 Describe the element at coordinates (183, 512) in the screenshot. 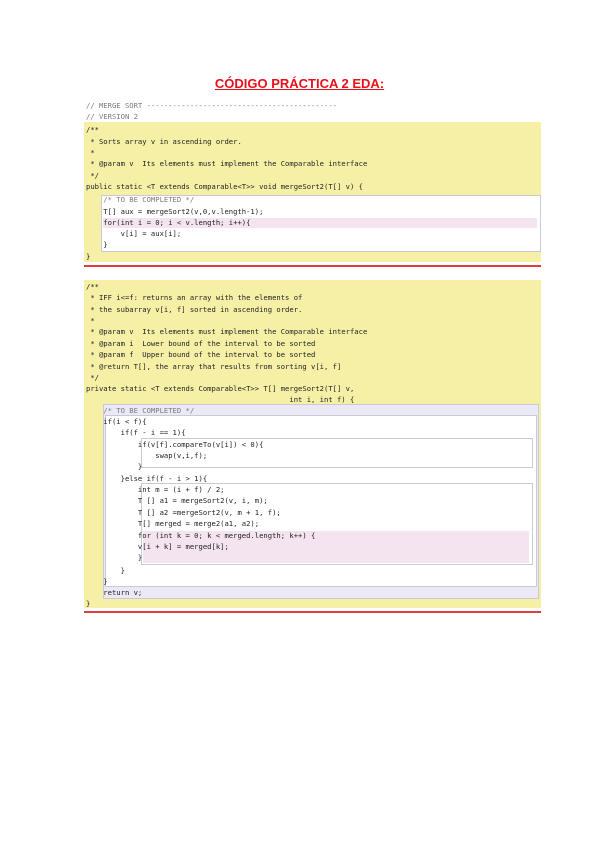

I see `code-line: T [] a2 =mergeSort2(v, m + 1, f);` at that location.